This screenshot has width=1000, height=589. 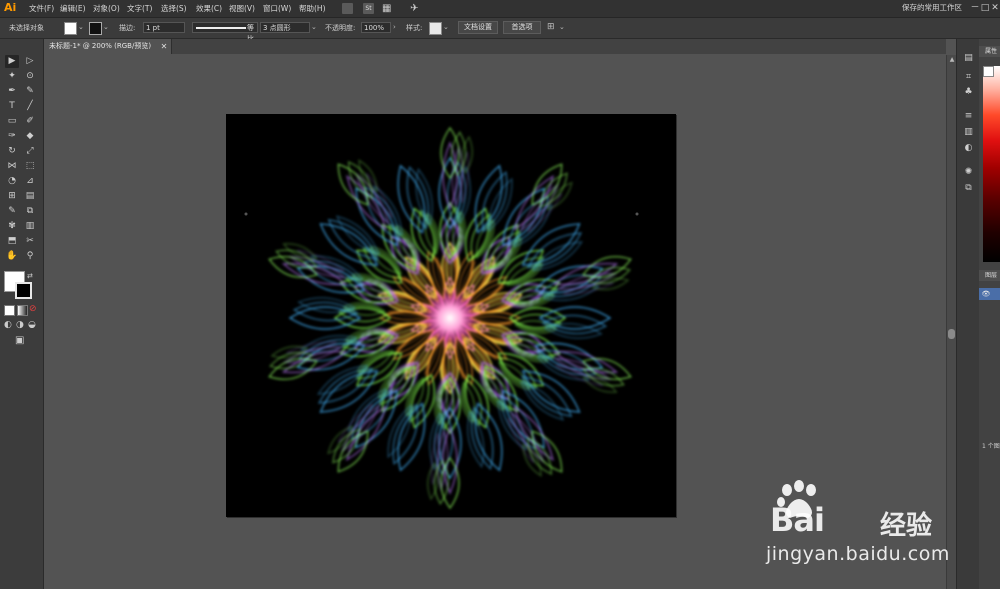 What do you see at coordinates (12, 241) in the screenshot?
I see `artboard-tool-icon: ⬒` at bounding box center [12, 241].